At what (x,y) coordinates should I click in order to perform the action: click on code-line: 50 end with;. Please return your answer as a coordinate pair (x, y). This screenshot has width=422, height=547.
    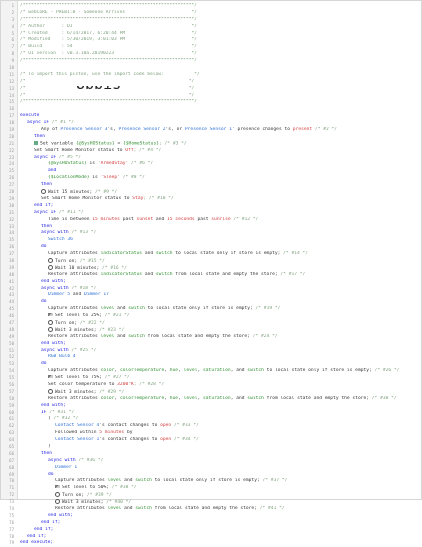
    Looking at the image, I should click on (211, 344).